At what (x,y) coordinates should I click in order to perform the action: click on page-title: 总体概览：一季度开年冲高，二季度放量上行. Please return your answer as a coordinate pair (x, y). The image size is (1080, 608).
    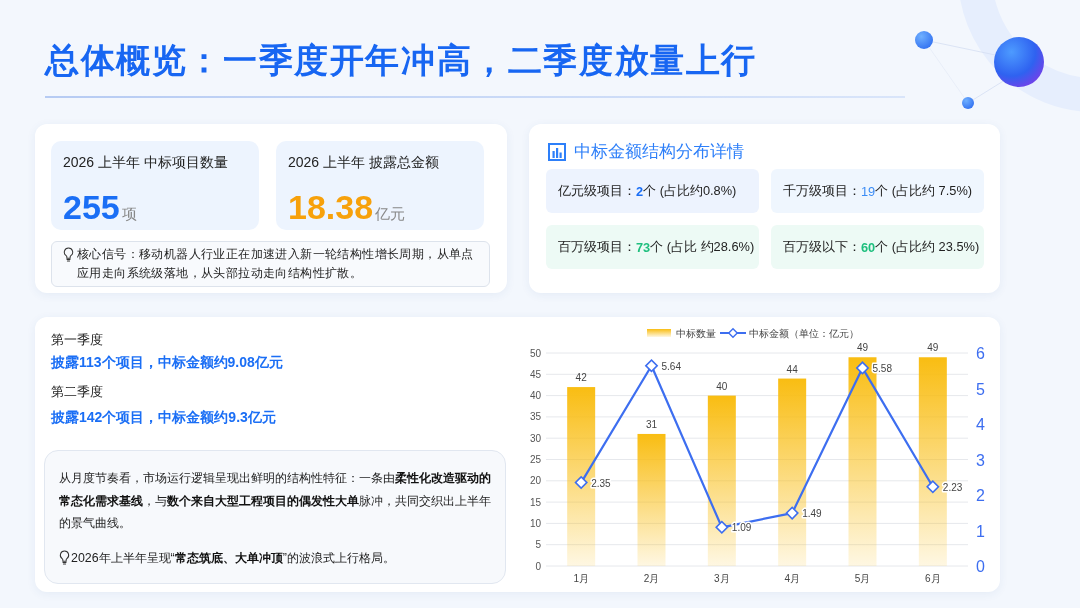
    Looking at the image, I should click on (401, 60).